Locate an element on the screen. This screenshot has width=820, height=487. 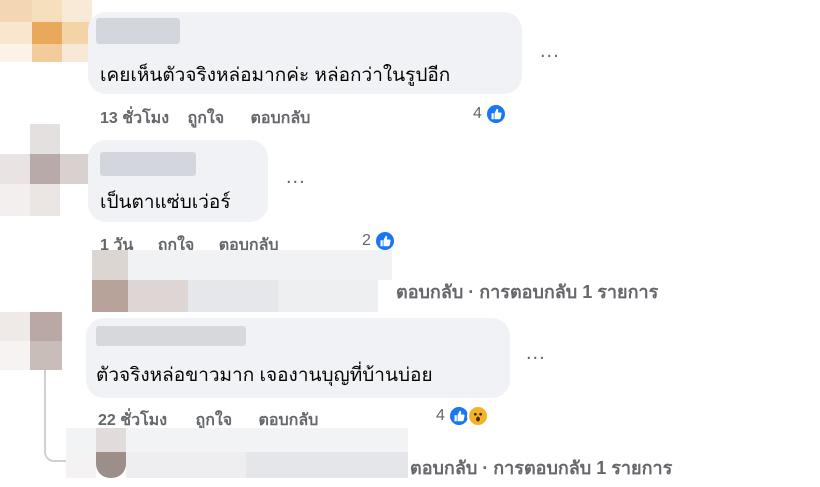
comment-actions: 13 ชั่วโมง ถูกใจ ตอบกลับ is located at coordinates (205, 118).